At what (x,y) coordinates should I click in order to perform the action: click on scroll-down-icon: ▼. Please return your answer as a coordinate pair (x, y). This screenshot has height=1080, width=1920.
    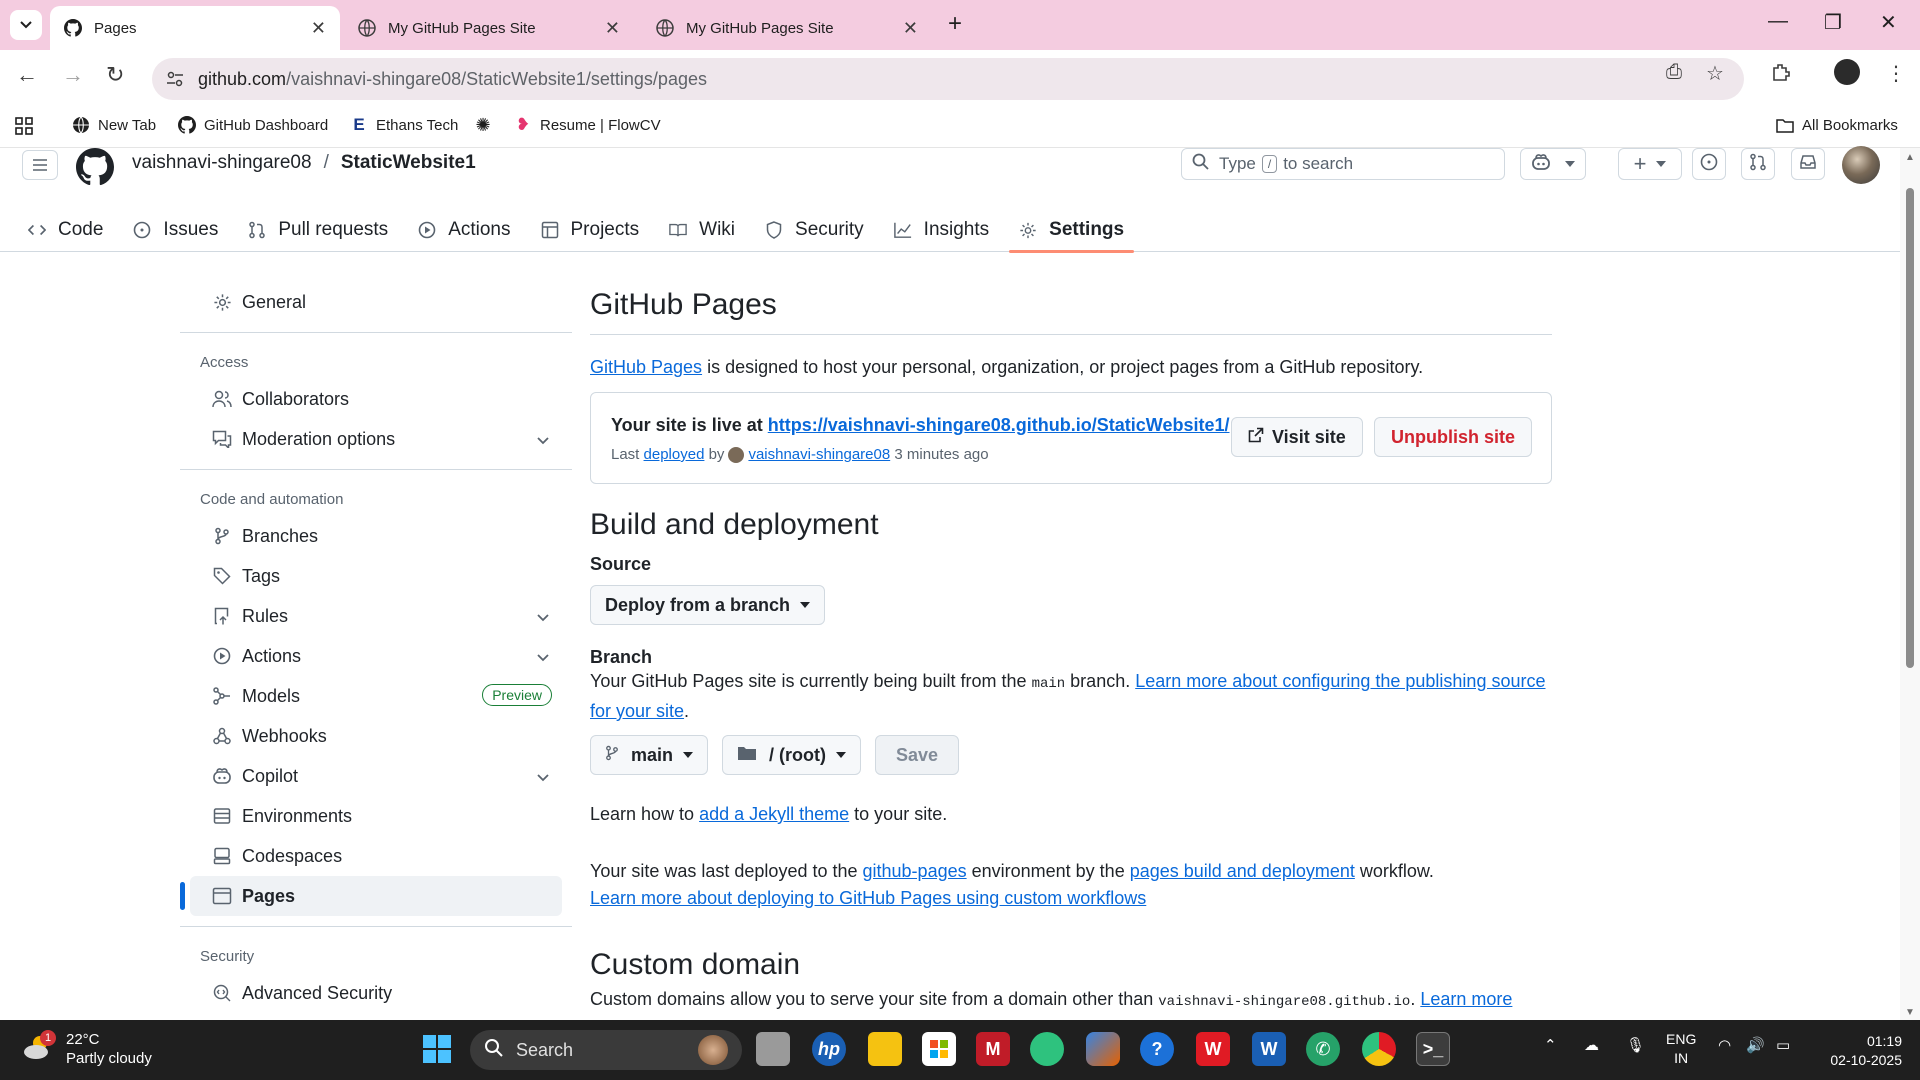
    Looking at the image, I should click on (1910, 1012).